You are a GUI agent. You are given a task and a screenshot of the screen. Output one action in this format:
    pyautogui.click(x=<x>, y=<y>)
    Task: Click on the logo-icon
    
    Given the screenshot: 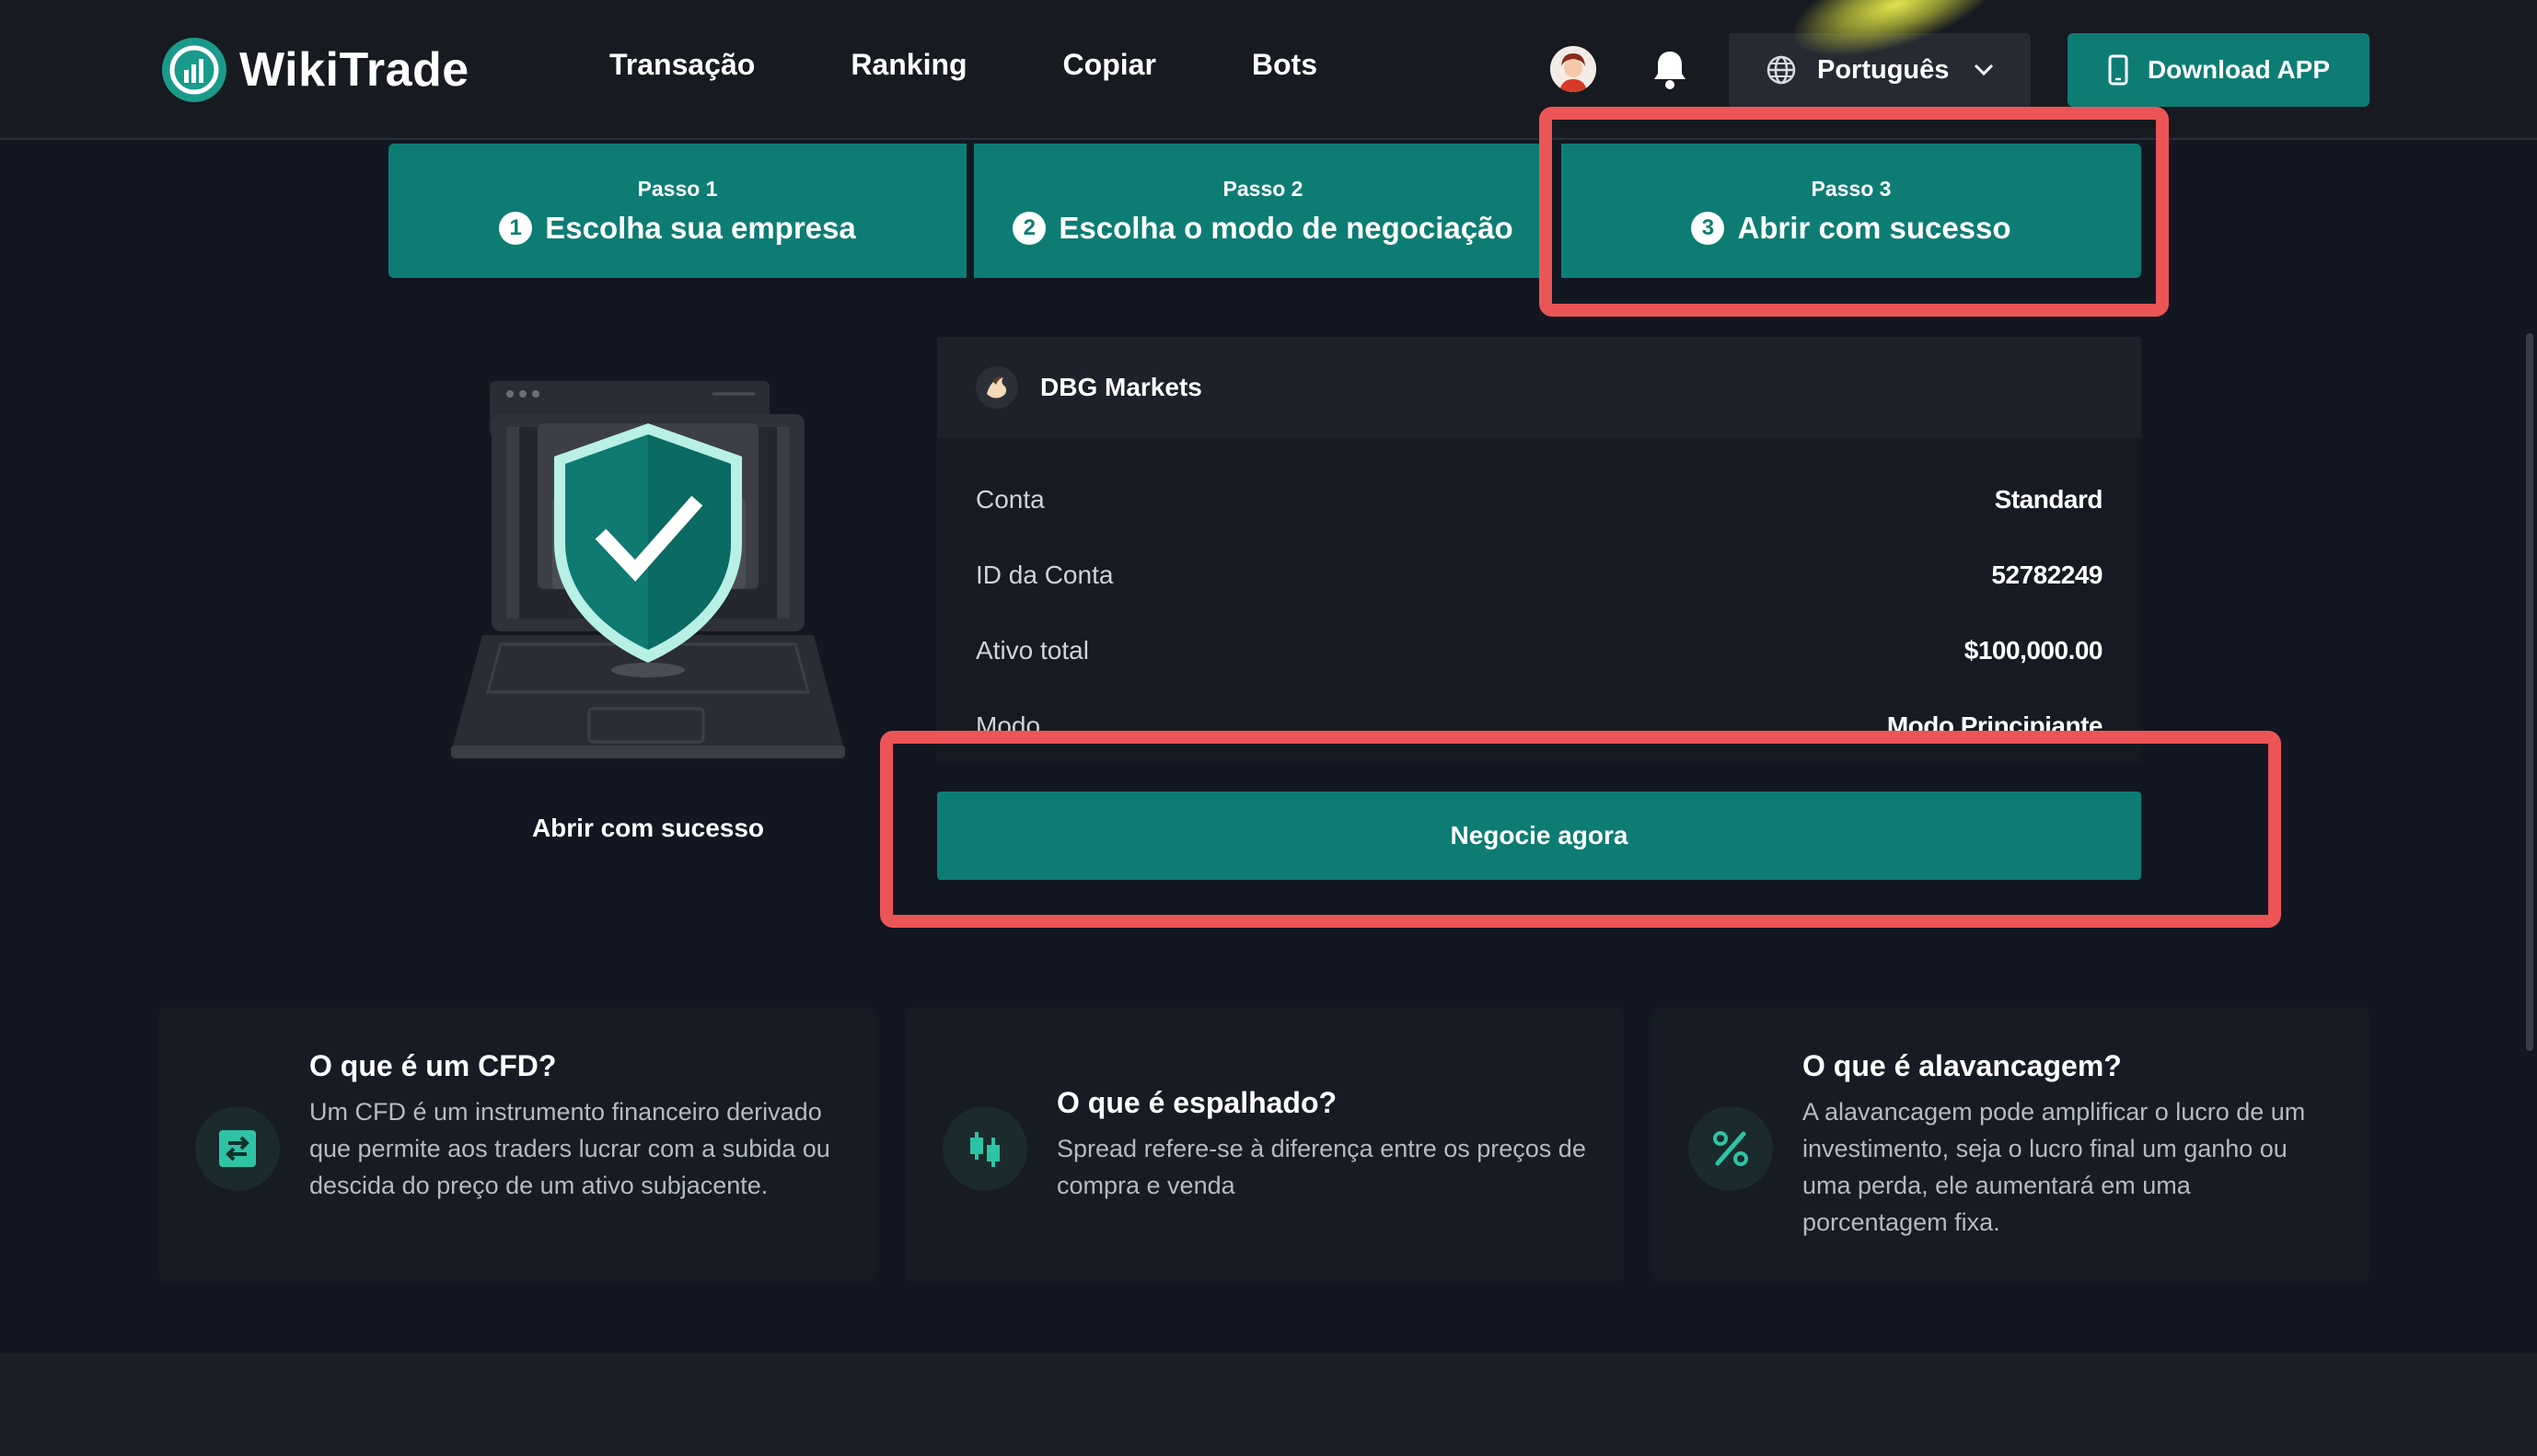 What is the action you would take?
    pyautogui.click(x=194, y=70)
    